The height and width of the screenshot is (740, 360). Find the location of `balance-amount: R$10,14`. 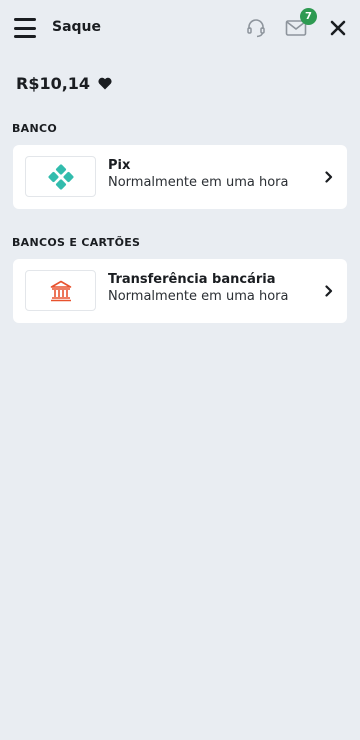

balance-amount: R$10,14 is located at coordinates (53, 83).